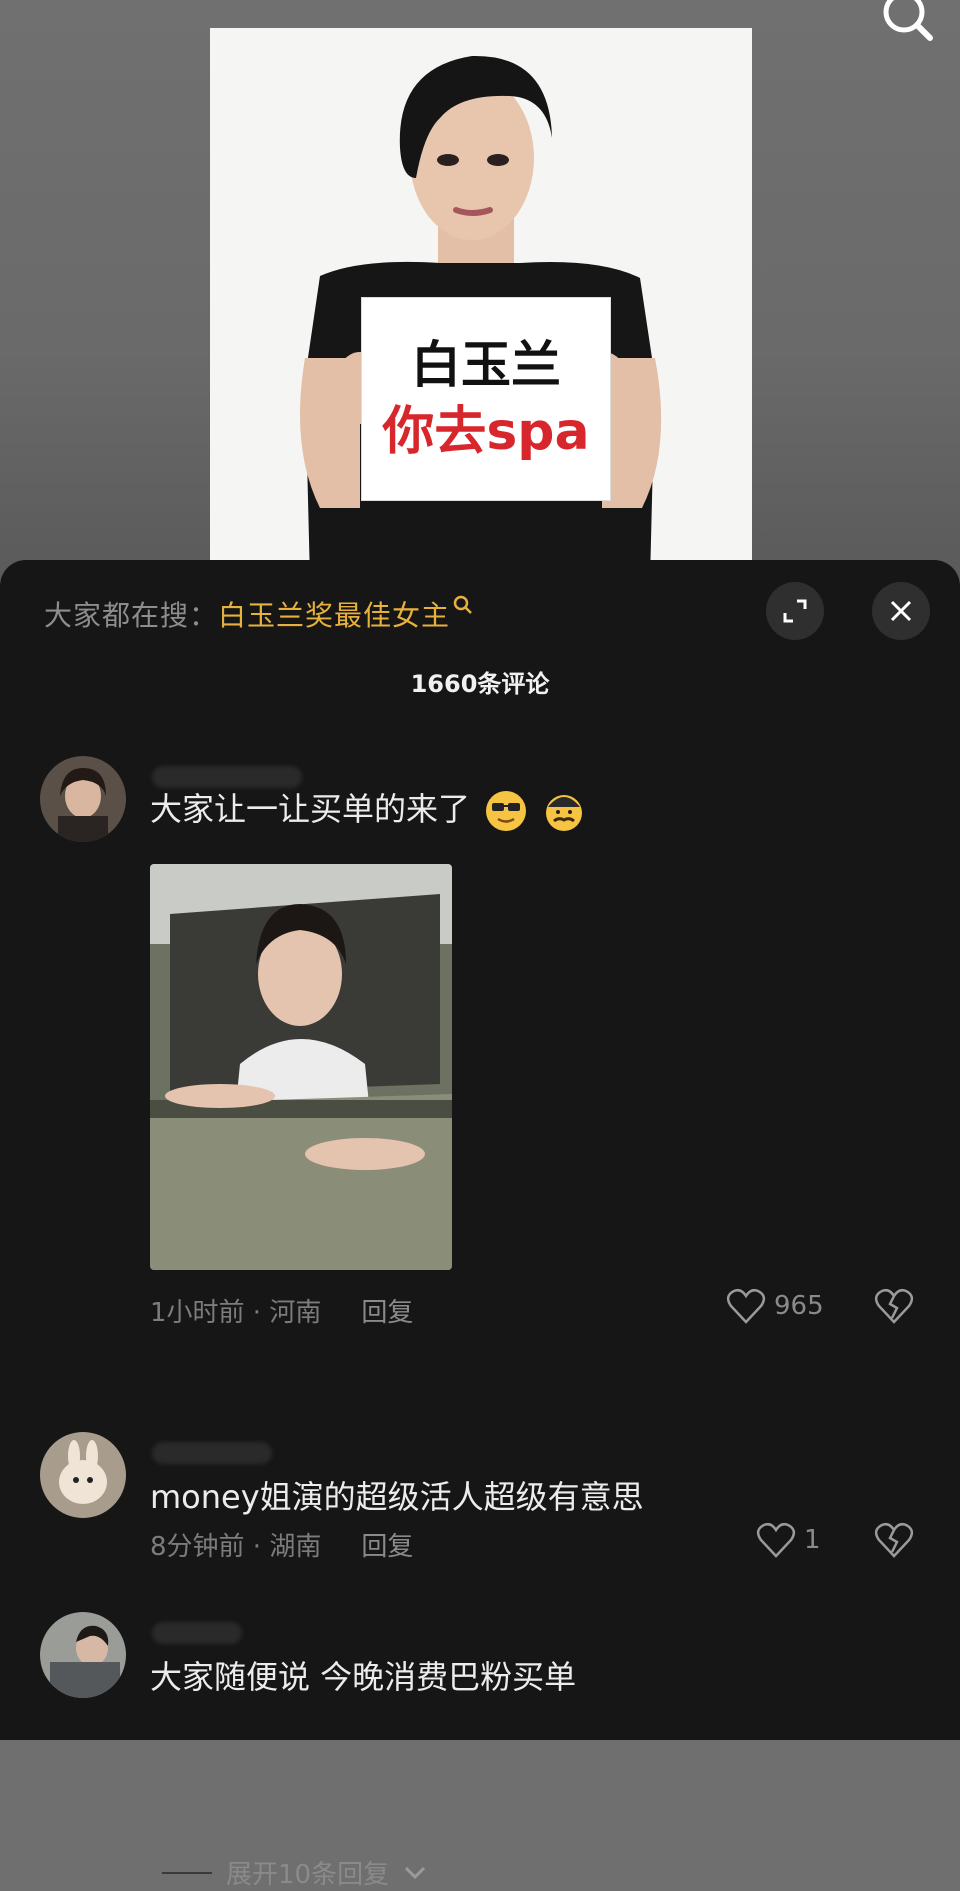 This screenshot has width=960, height=1891. Describe the element at coordinates (397, 1497) in the screenshot. I see `comment-text: money姐演的超级活人超级有意思` at that location.